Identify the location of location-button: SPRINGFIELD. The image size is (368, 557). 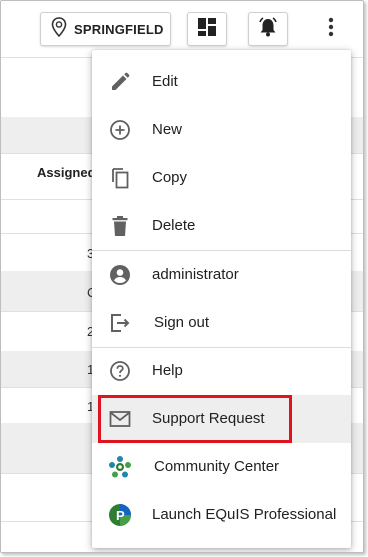
(105, 29).